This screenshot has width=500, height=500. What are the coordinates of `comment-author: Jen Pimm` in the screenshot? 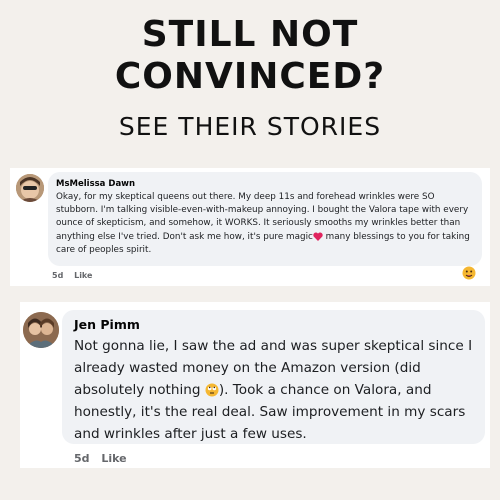 It's located at (275, 325).